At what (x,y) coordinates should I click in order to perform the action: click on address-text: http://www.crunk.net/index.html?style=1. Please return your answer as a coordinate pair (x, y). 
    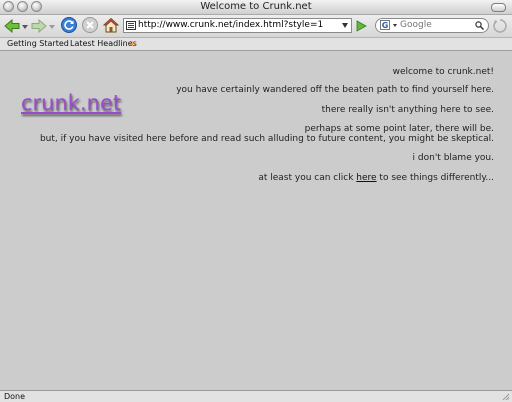
    Looking at the image, I should click on (230, 25).